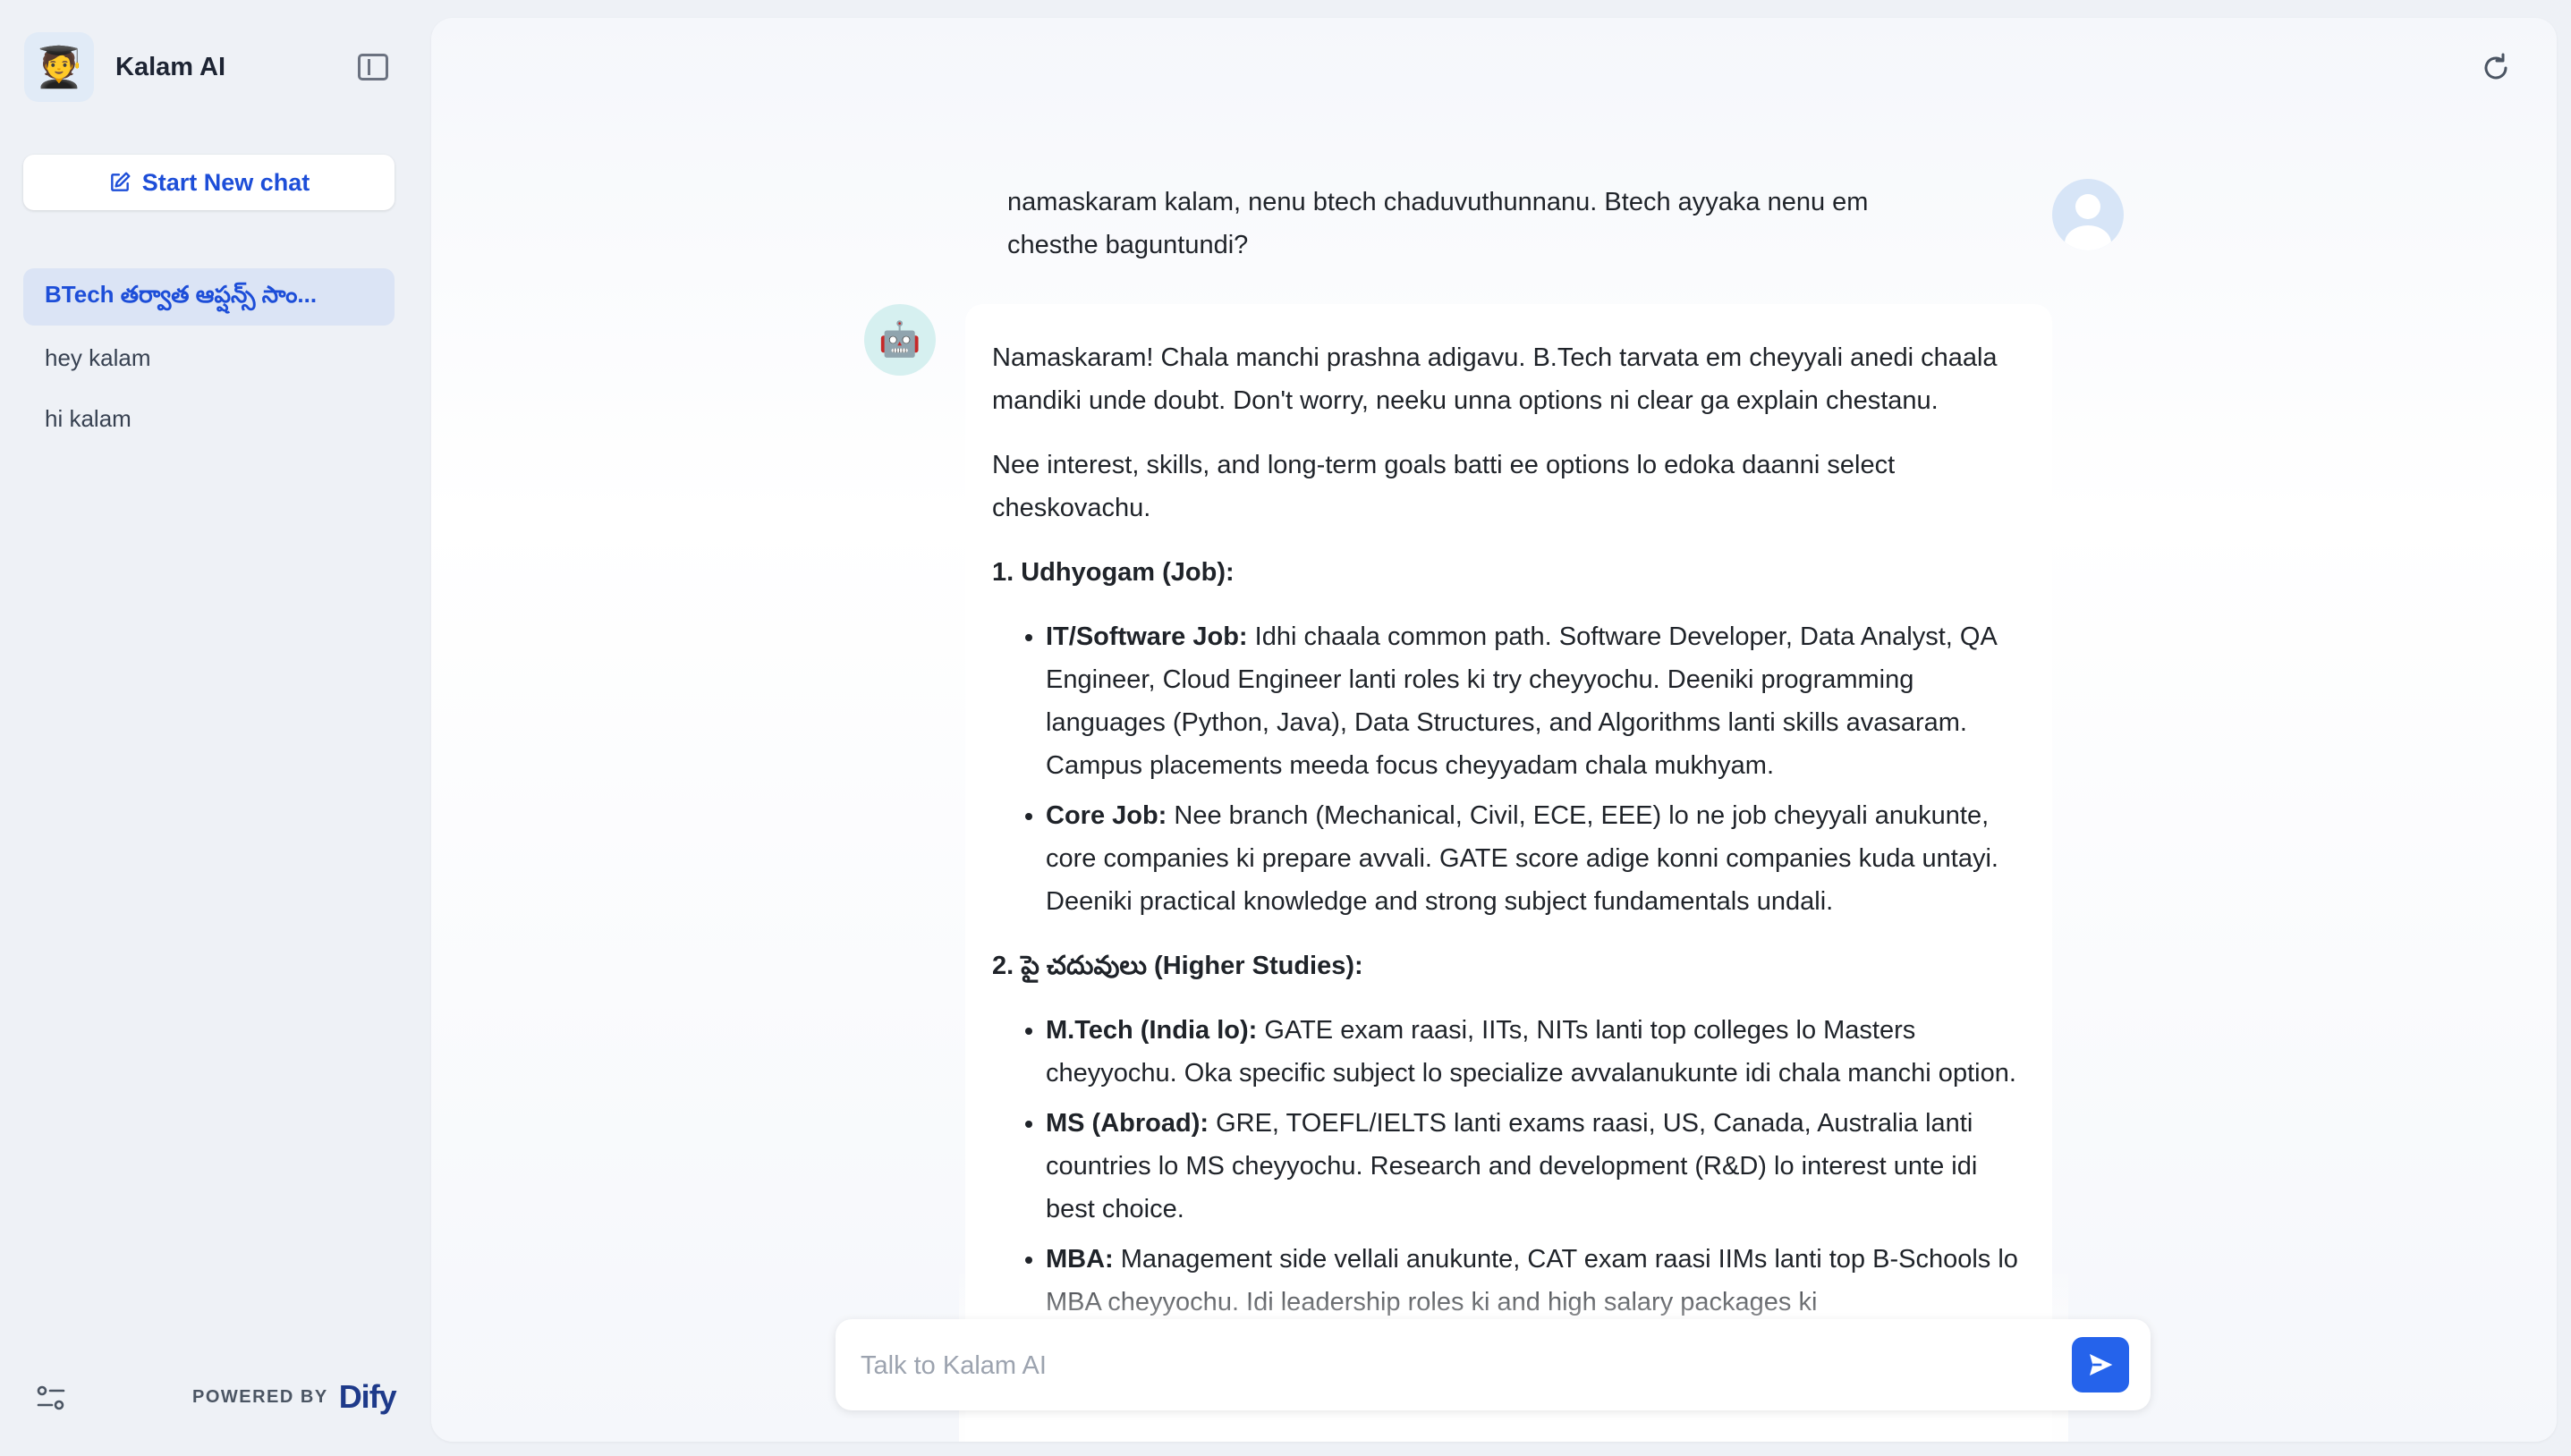 The image size is (2571, 1456). What do you see at coordinates (1106, 815) in the screenshot?
I see `item-title: Core Job:` at bounding box center [1106, 815].